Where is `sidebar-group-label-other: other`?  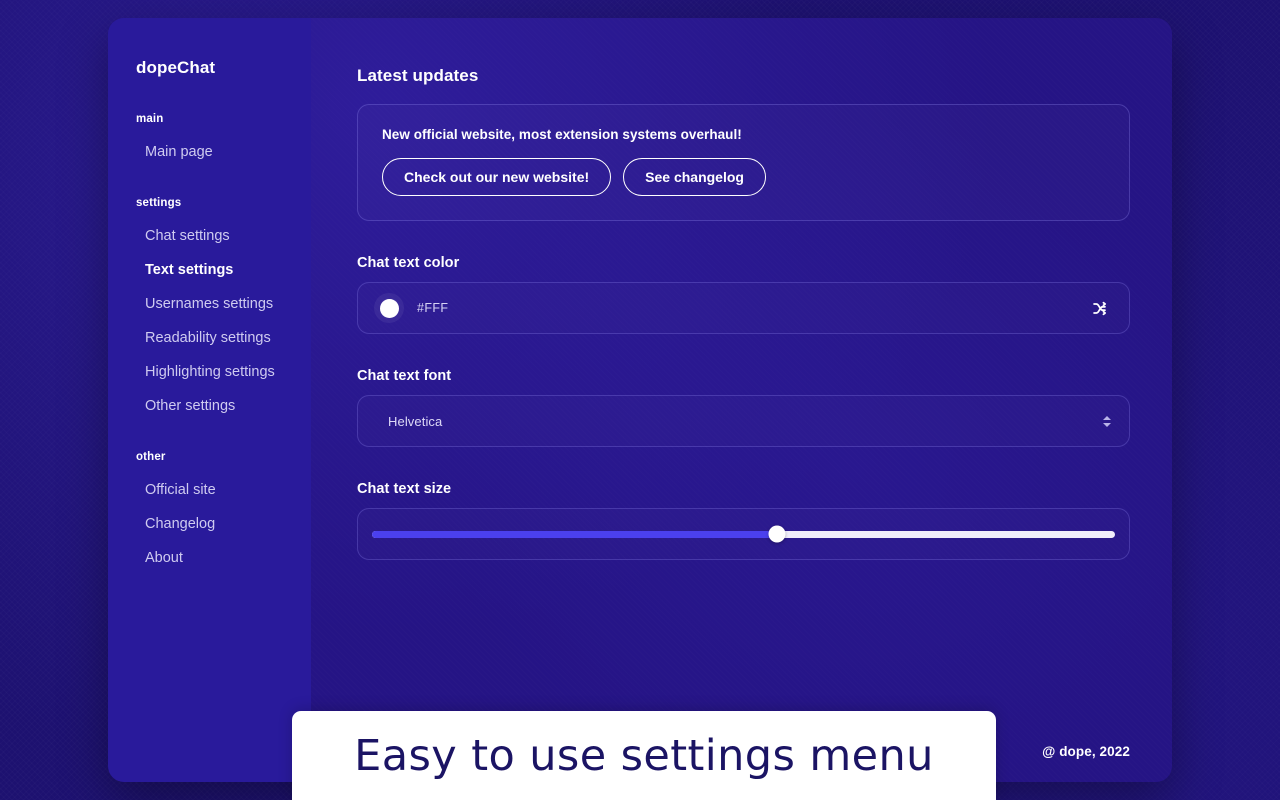 sidebar-group-label-other: other is located at coordinates (151, 457).